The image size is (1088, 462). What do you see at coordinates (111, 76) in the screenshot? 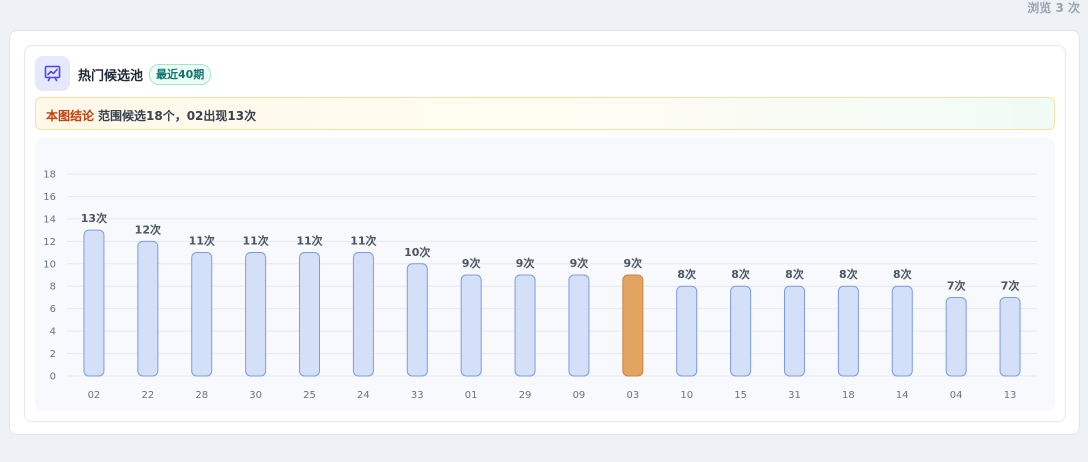
I see `card-title: 热门候选池` at bounding box center [111, 76].